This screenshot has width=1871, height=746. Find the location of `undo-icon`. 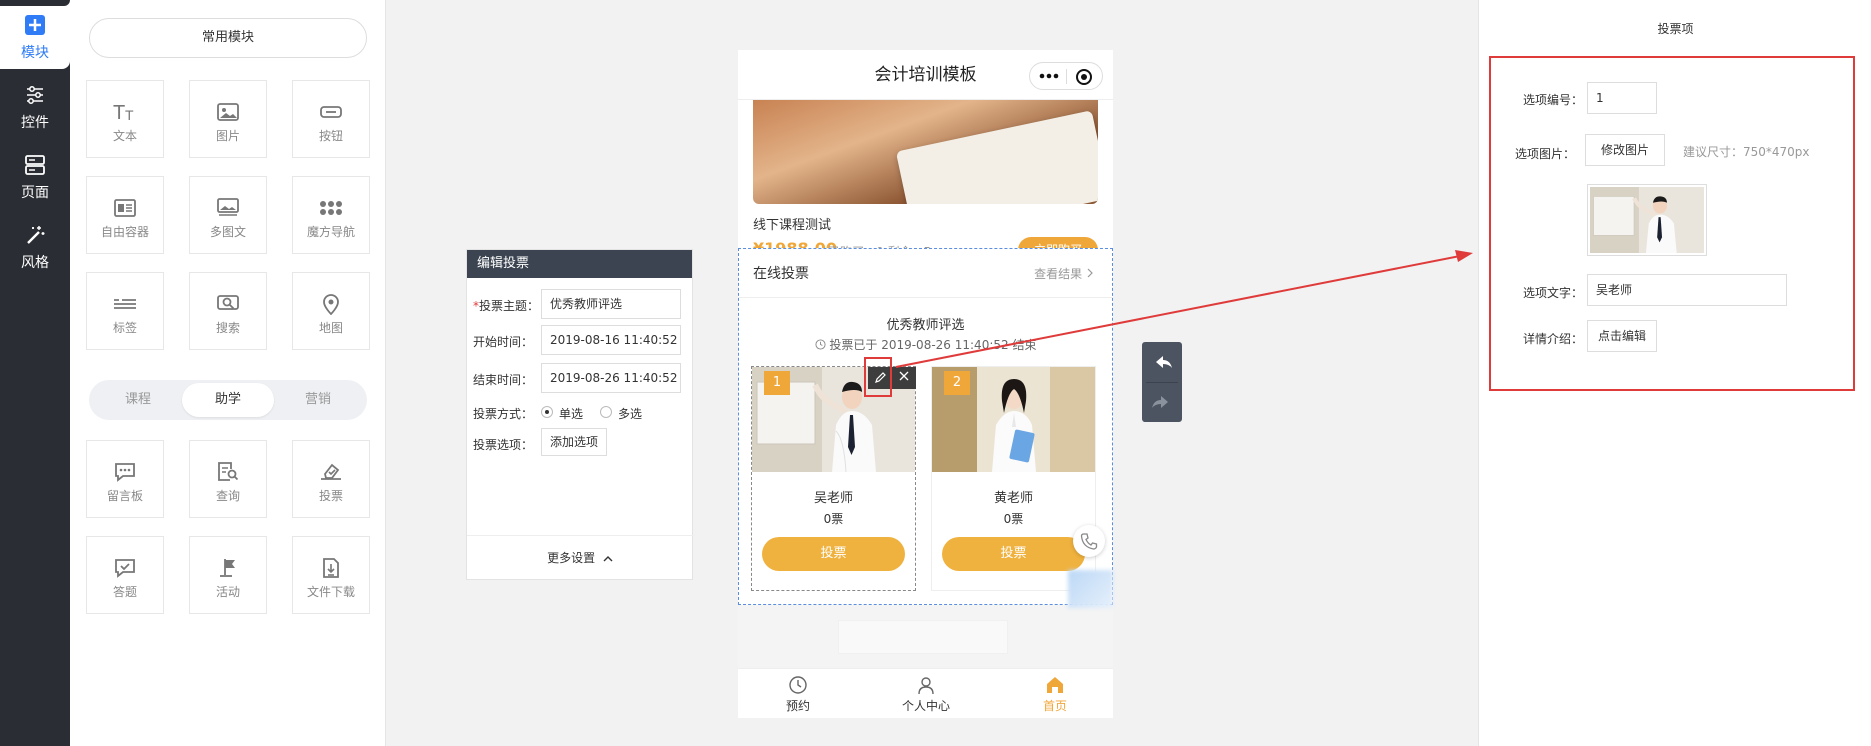

undo-icon is located at coordinates (1164, 362).